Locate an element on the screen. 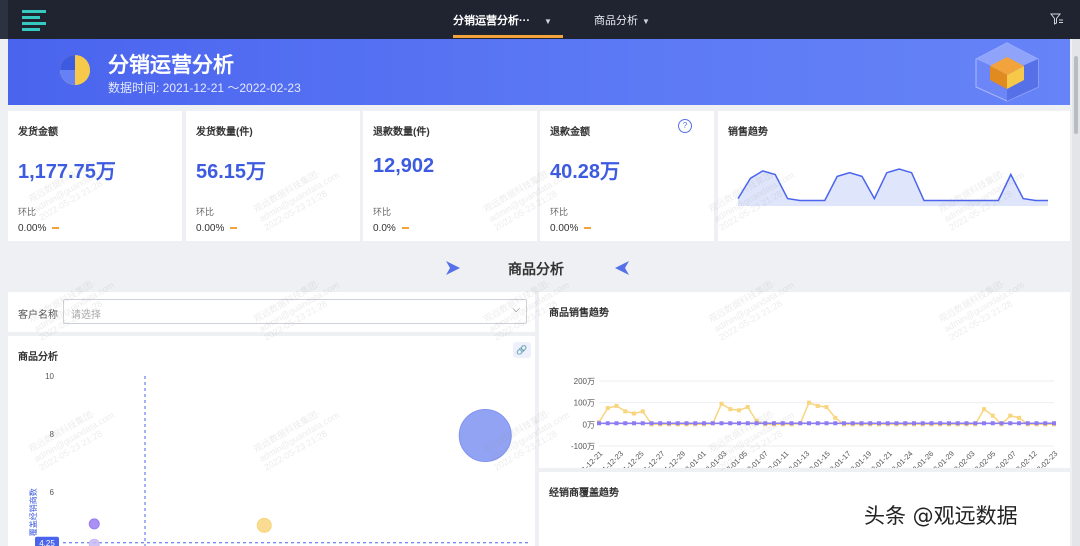 The height and width of the screenshot is (546, 1080). scrollbar-thumb is located at coordinates (1076, 95).